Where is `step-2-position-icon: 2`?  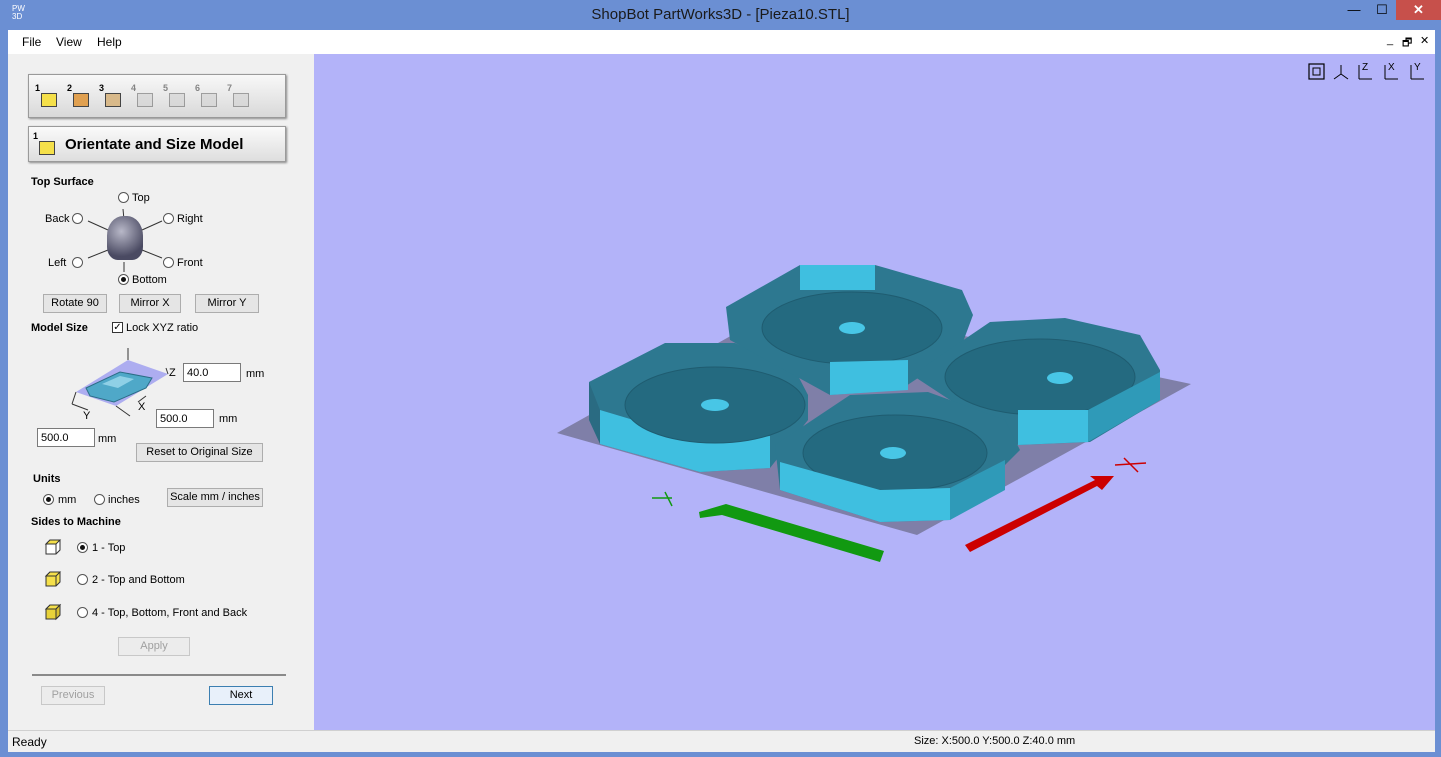 step-2-position-icon: 2 is located at coordinates (80, 96).